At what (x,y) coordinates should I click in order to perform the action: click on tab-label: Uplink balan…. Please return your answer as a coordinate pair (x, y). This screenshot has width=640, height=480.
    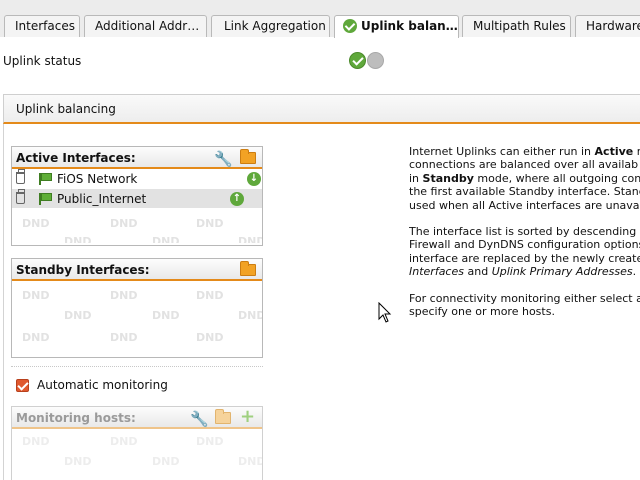
    Looking at the image, I should click on (409, 26).